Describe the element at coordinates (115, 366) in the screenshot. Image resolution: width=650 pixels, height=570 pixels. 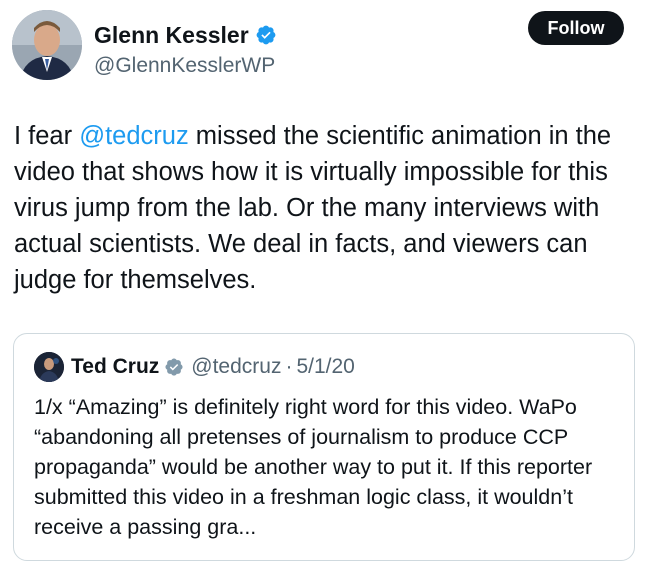
I see `quoted-author-display-name: Ted Cruz` at that location.